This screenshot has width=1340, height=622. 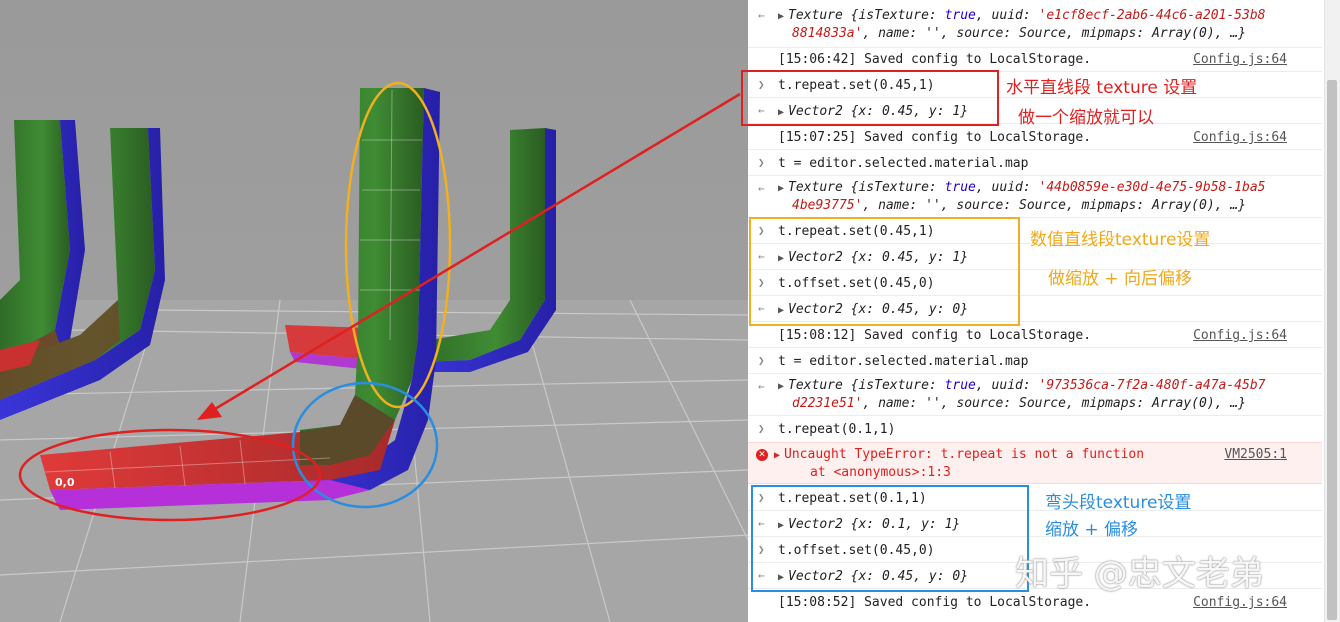 What do you see at coordinates (1139, 574) in the screenshot?
I see `watermark: 知乎 @忠文老弟` at bounding box center [1139, 574].